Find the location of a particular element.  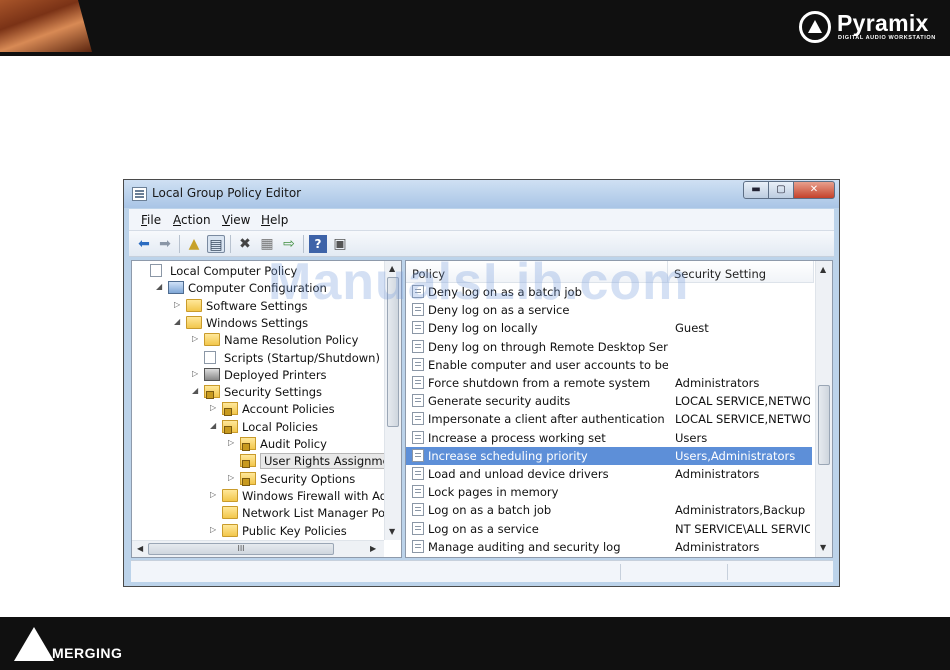

window-title: Local Group Policy Editor is located at coordinates (227, 193).